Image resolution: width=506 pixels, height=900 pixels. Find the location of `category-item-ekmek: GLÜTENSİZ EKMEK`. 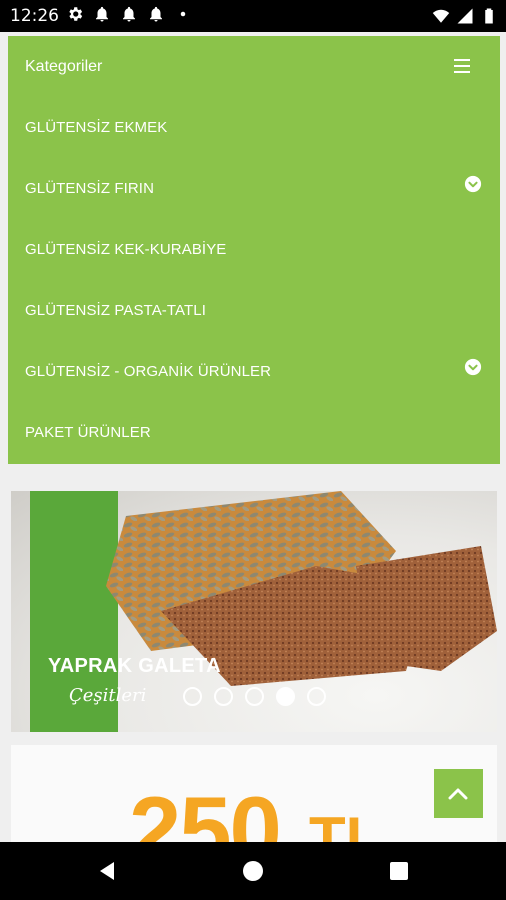

category-item-ekmek: GLÜTENSİZ EKMEK is located at coordinates (254, 127).